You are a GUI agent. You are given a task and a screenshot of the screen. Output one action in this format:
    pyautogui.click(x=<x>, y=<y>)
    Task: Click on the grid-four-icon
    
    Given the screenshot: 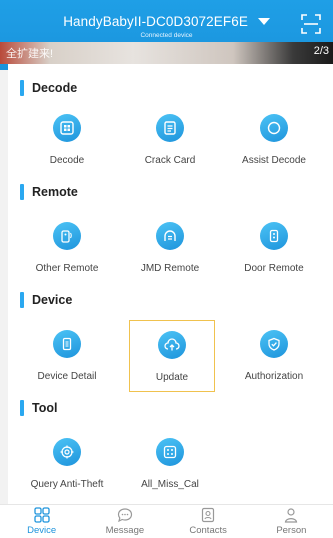 What is the action you would take?
    pyautogui.click(x=41, y=515)
    